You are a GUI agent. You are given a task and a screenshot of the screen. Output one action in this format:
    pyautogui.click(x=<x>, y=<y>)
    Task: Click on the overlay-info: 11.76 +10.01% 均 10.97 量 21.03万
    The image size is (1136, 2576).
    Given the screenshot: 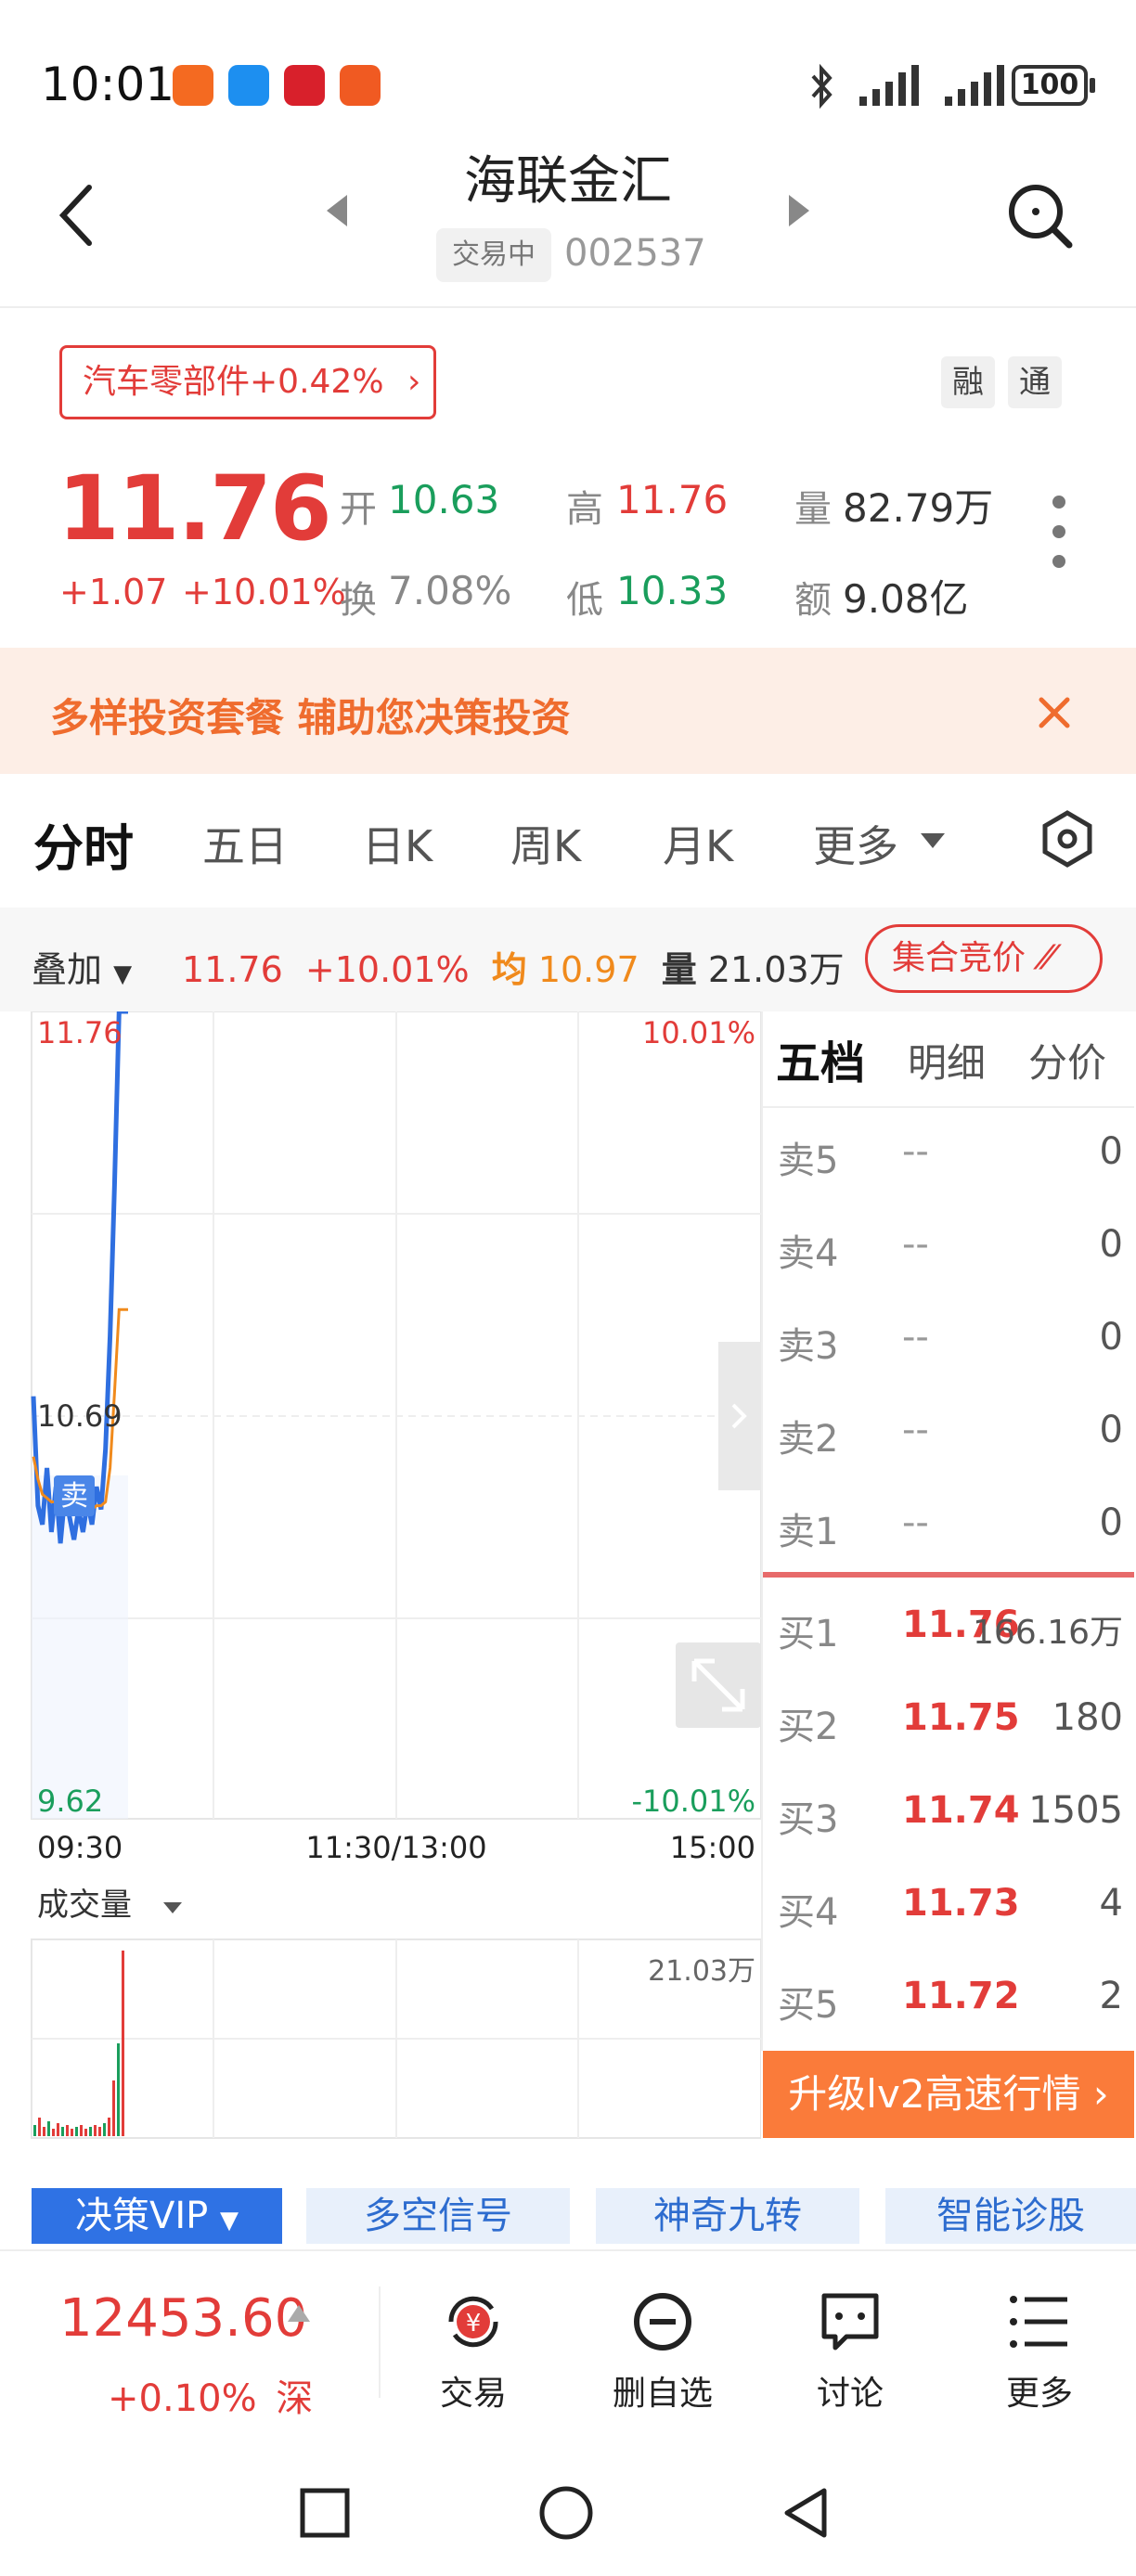 What is the action you would take?
    pyautogui.click(x=513, y=966)
    